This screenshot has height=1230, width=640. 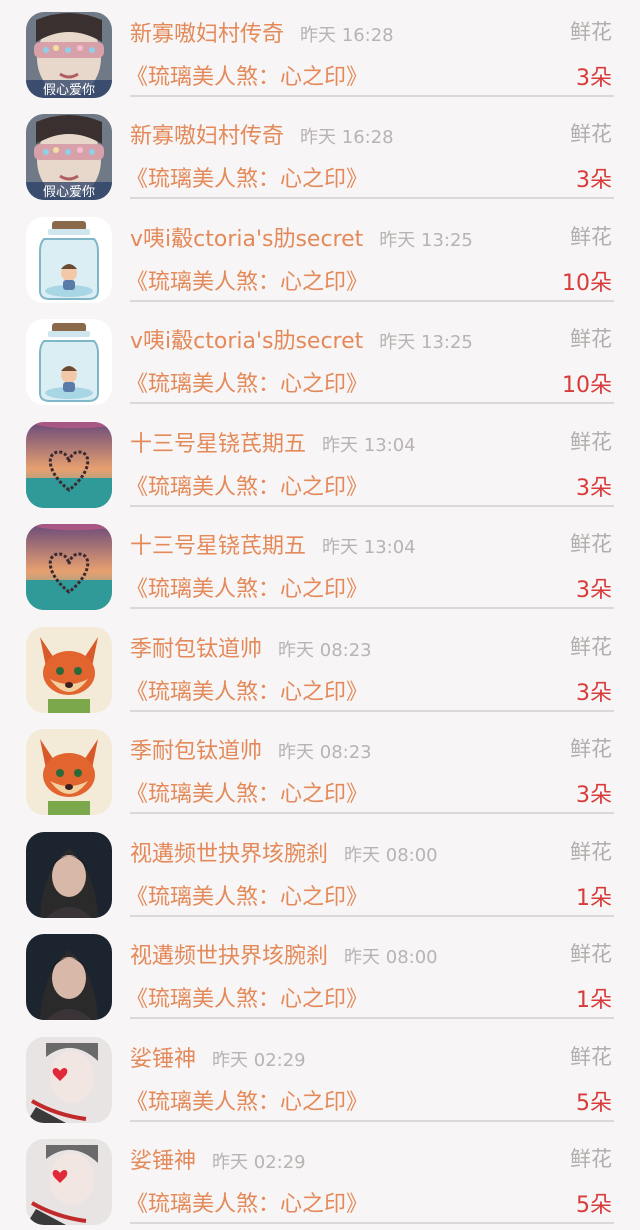 I want to click on timestamp: 昨天 13:25, so click(x=426, y=240).